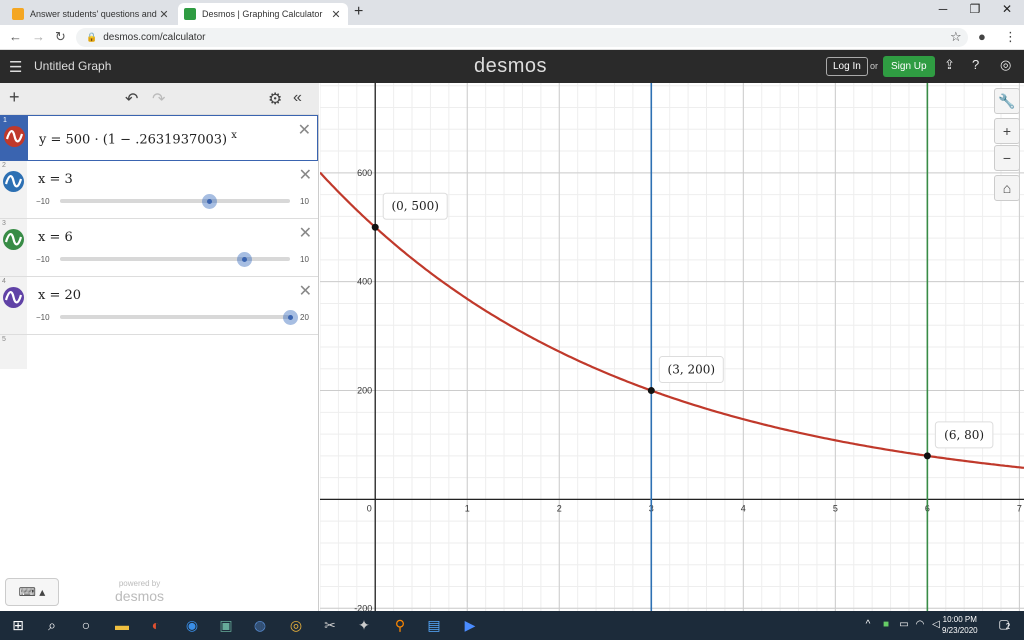  I want to click on close-window-icon: ✕, so click(1007, 9).